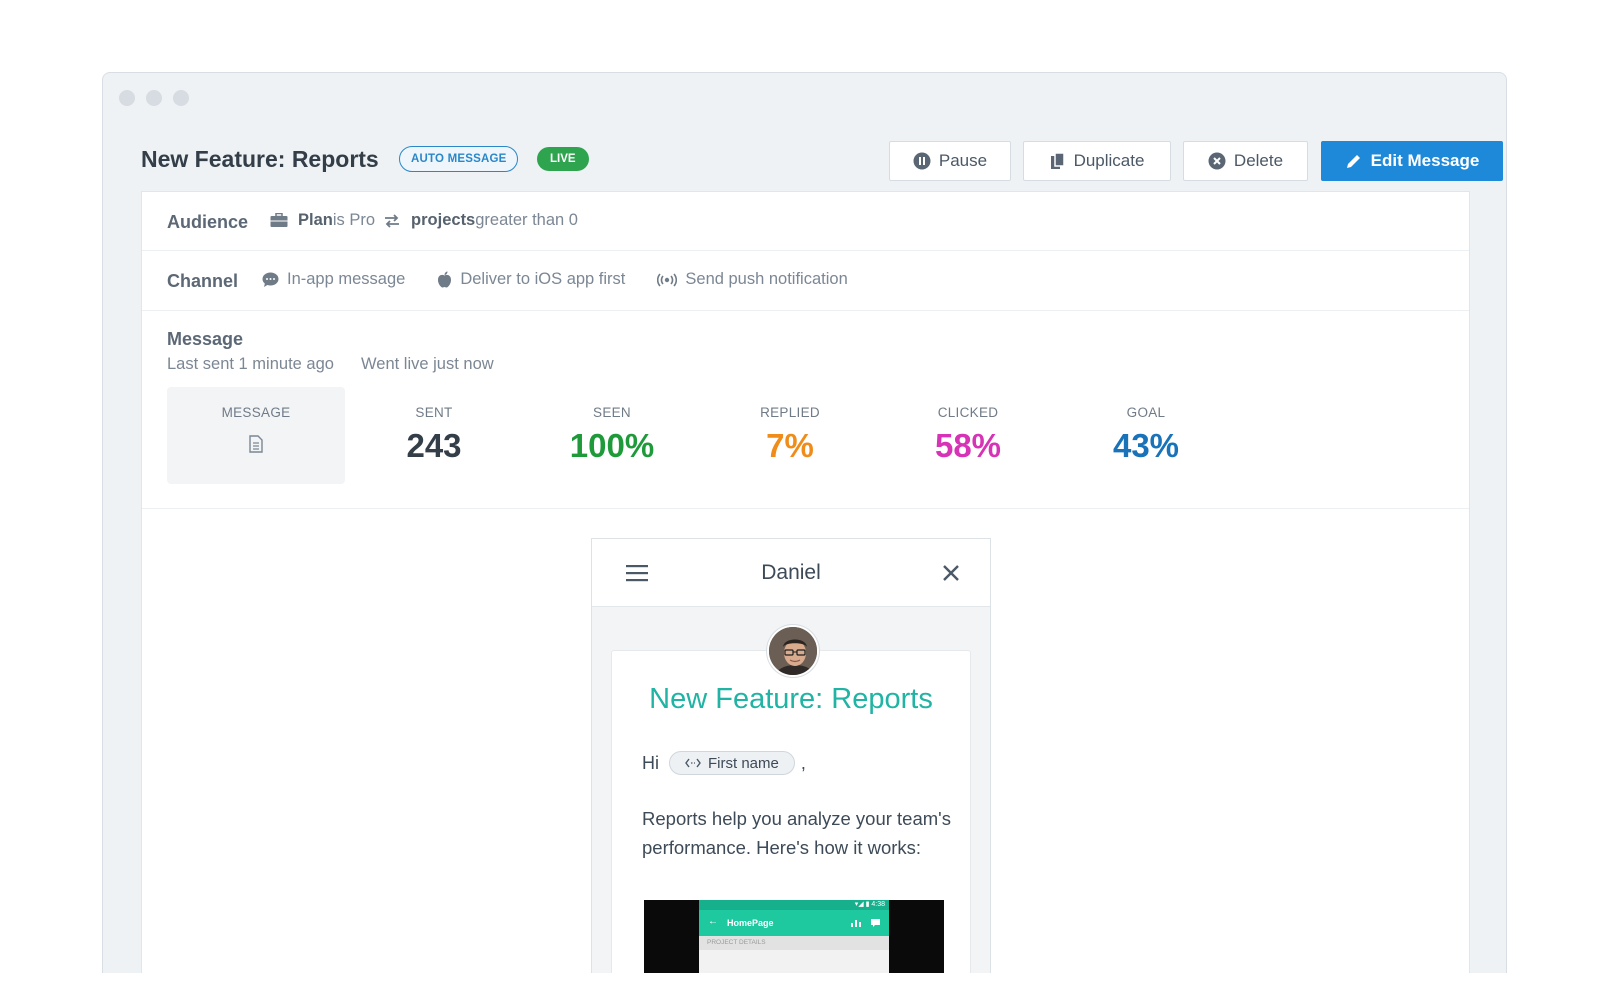  Describe the element at coordinates (208, 222) in the screenshot. I see `audience-label: Audience` at that location.